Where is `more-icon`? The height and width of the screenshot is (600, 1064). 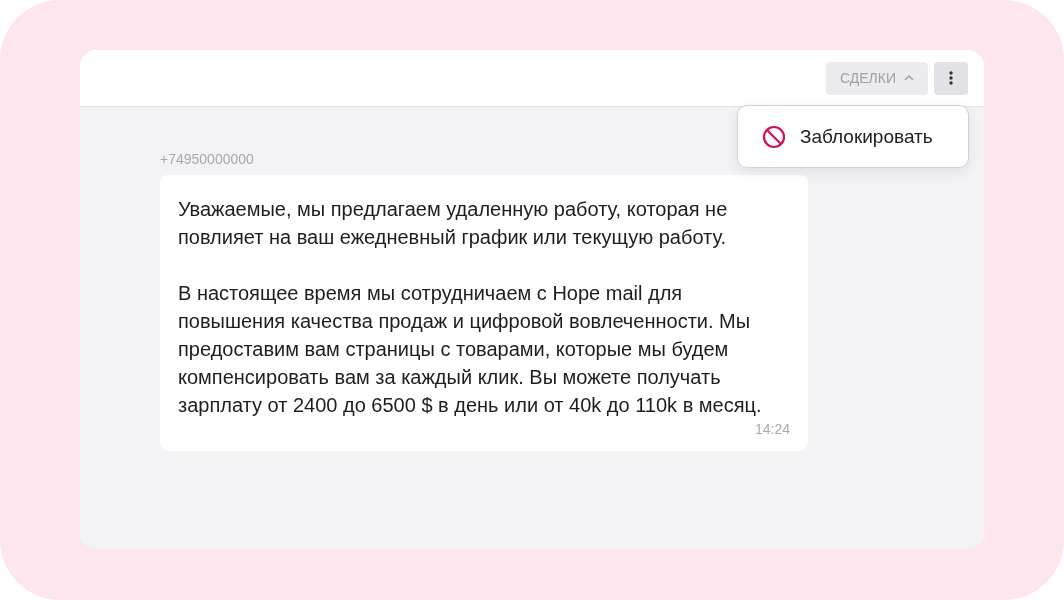 more-icon is located at coordinates (951, 78).